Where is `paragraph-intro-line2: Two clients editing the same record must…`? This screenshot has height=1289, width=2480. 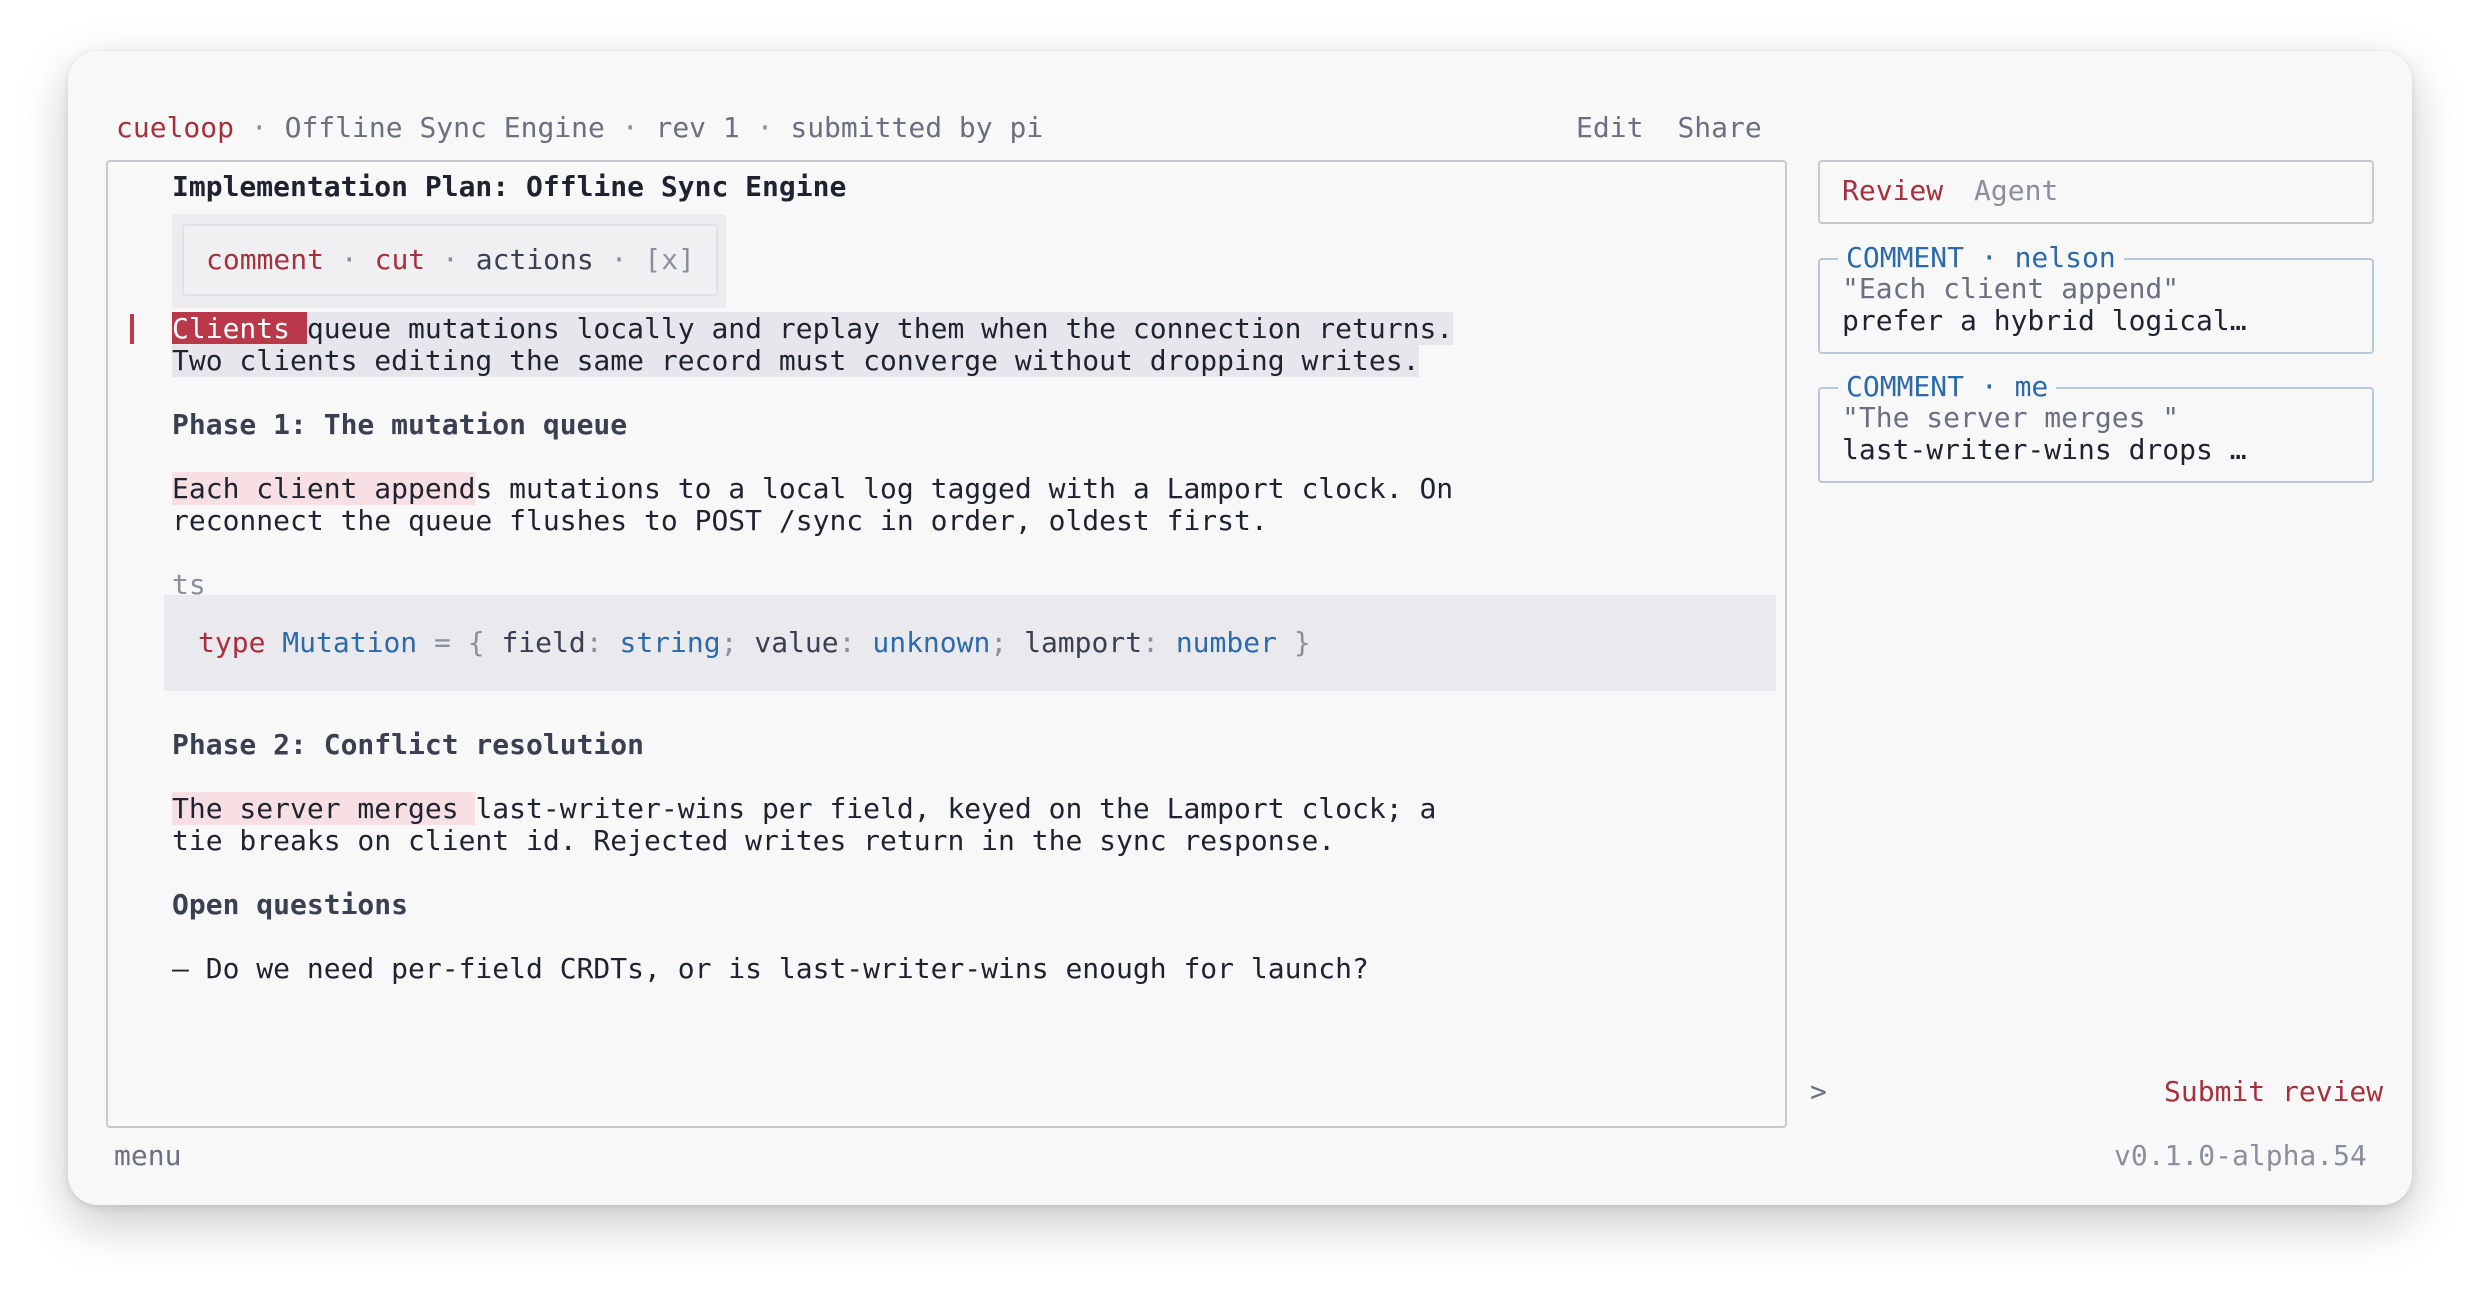
paragraph-intro-line2: Two clients editing the same record must… is located at coordinates (796, 361).